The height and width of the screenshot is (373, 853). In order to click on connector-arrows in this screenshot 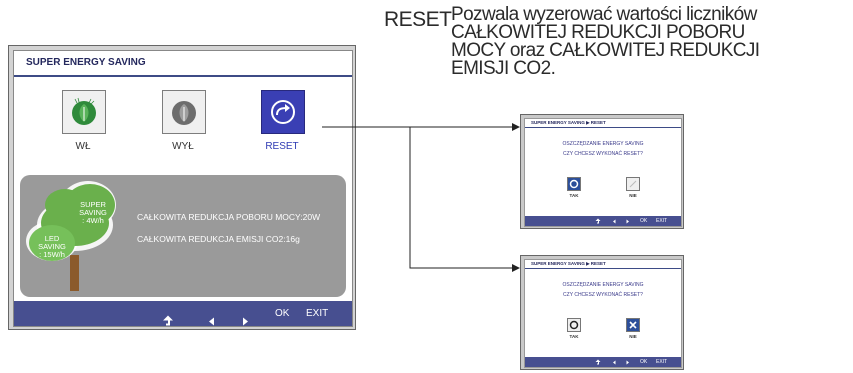, I will do `click(421, 197)`.